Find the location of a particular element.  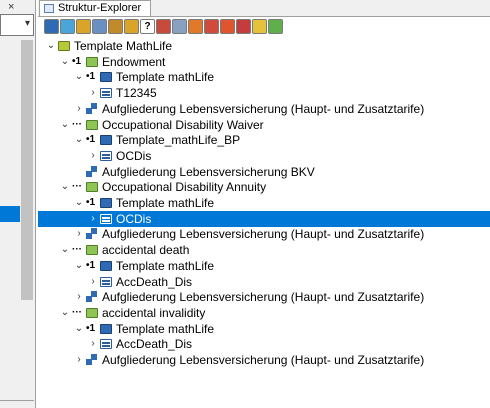

toolbar-btn-6-icon is located at coordinates (131, 26).